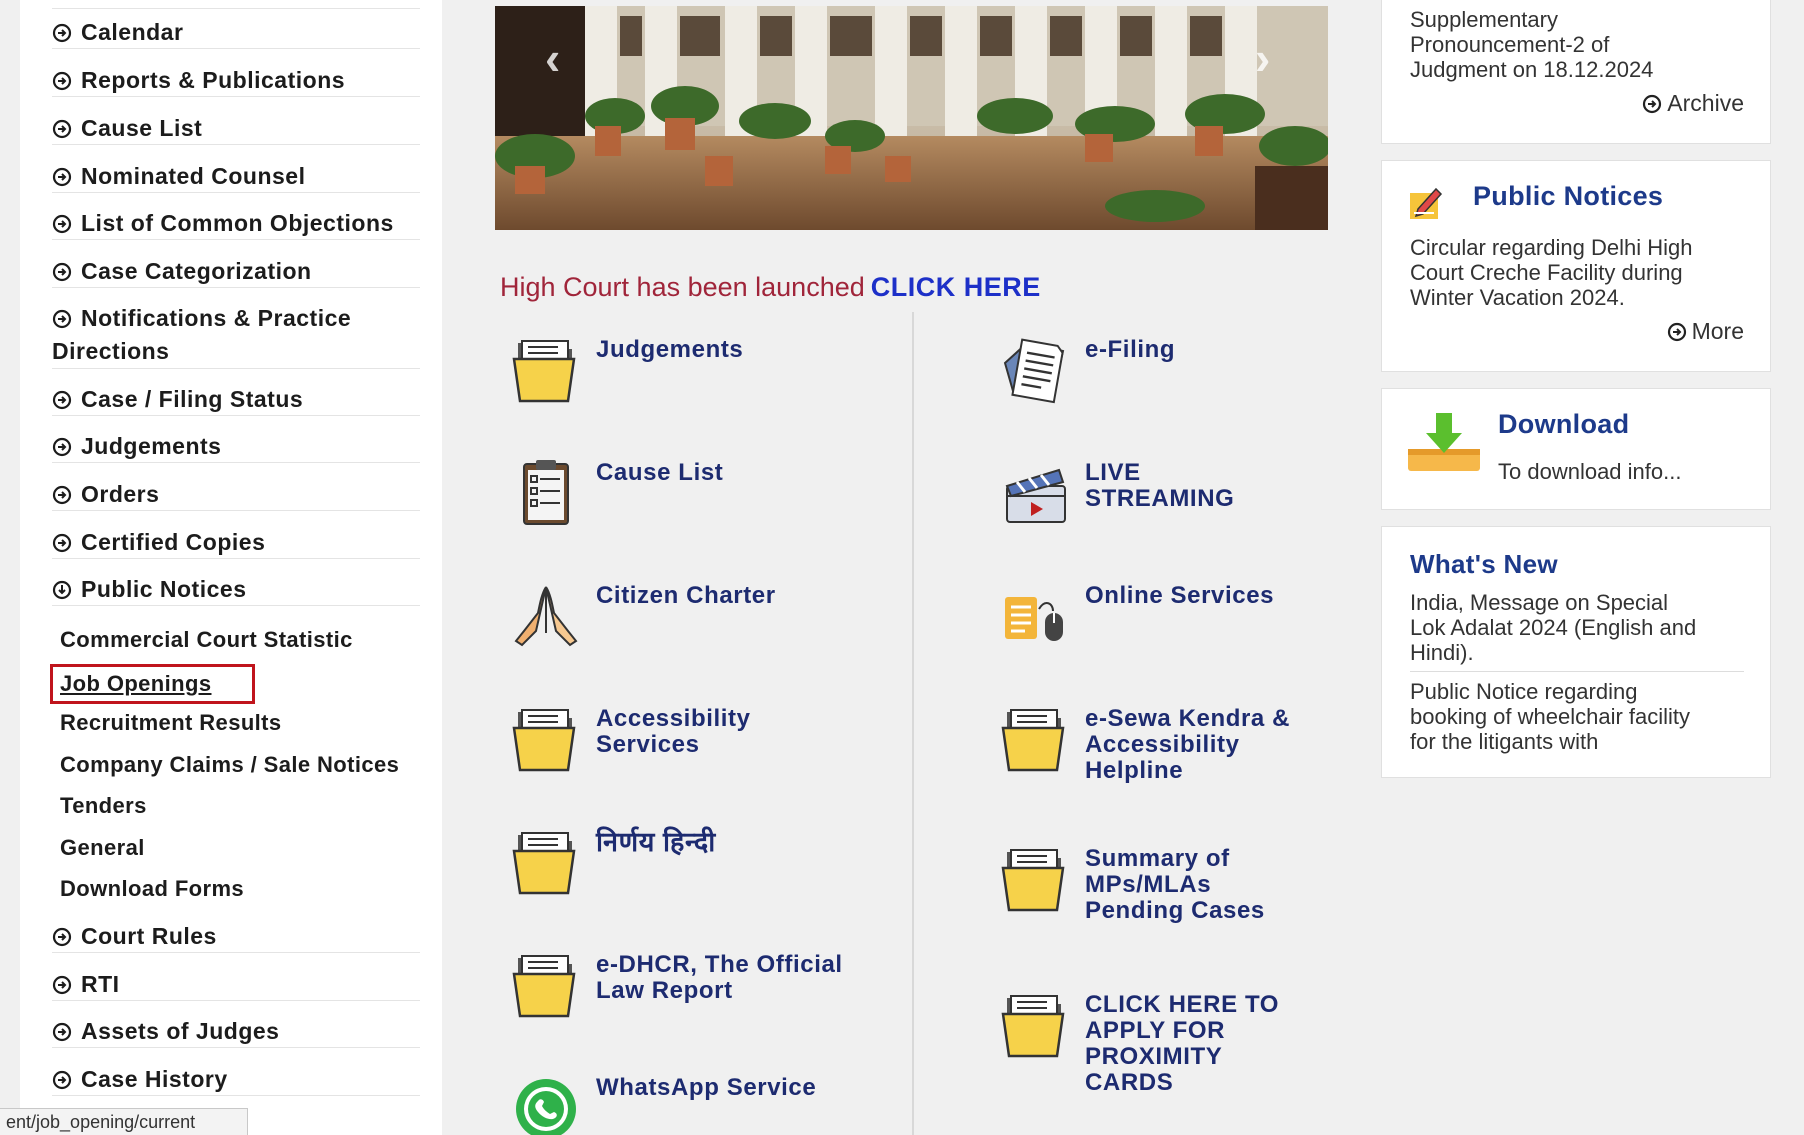 This screenshot has height=1135, width=1804. Describe the element at coordinates (102, 847) in the screenshot. I see `sidebar-item-label: General` at that location.